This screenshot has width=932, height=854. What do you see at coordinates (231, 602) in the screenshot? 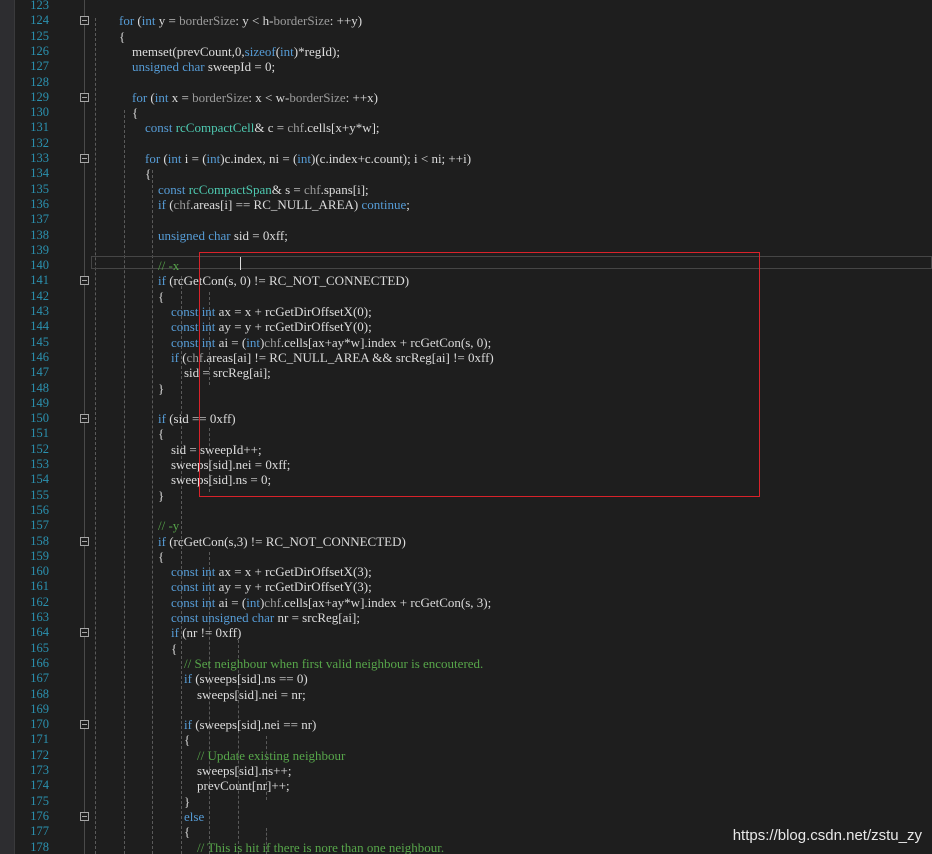
I see `code-token: ai = (` at bounding box center [231, 602].